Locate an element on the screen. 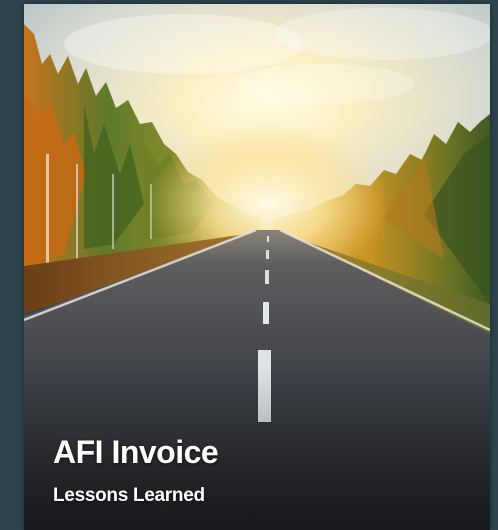 The image size is (498, 530). cover-caption: AFI Invoice Lessons Learned is located at coordinates (136, 470).